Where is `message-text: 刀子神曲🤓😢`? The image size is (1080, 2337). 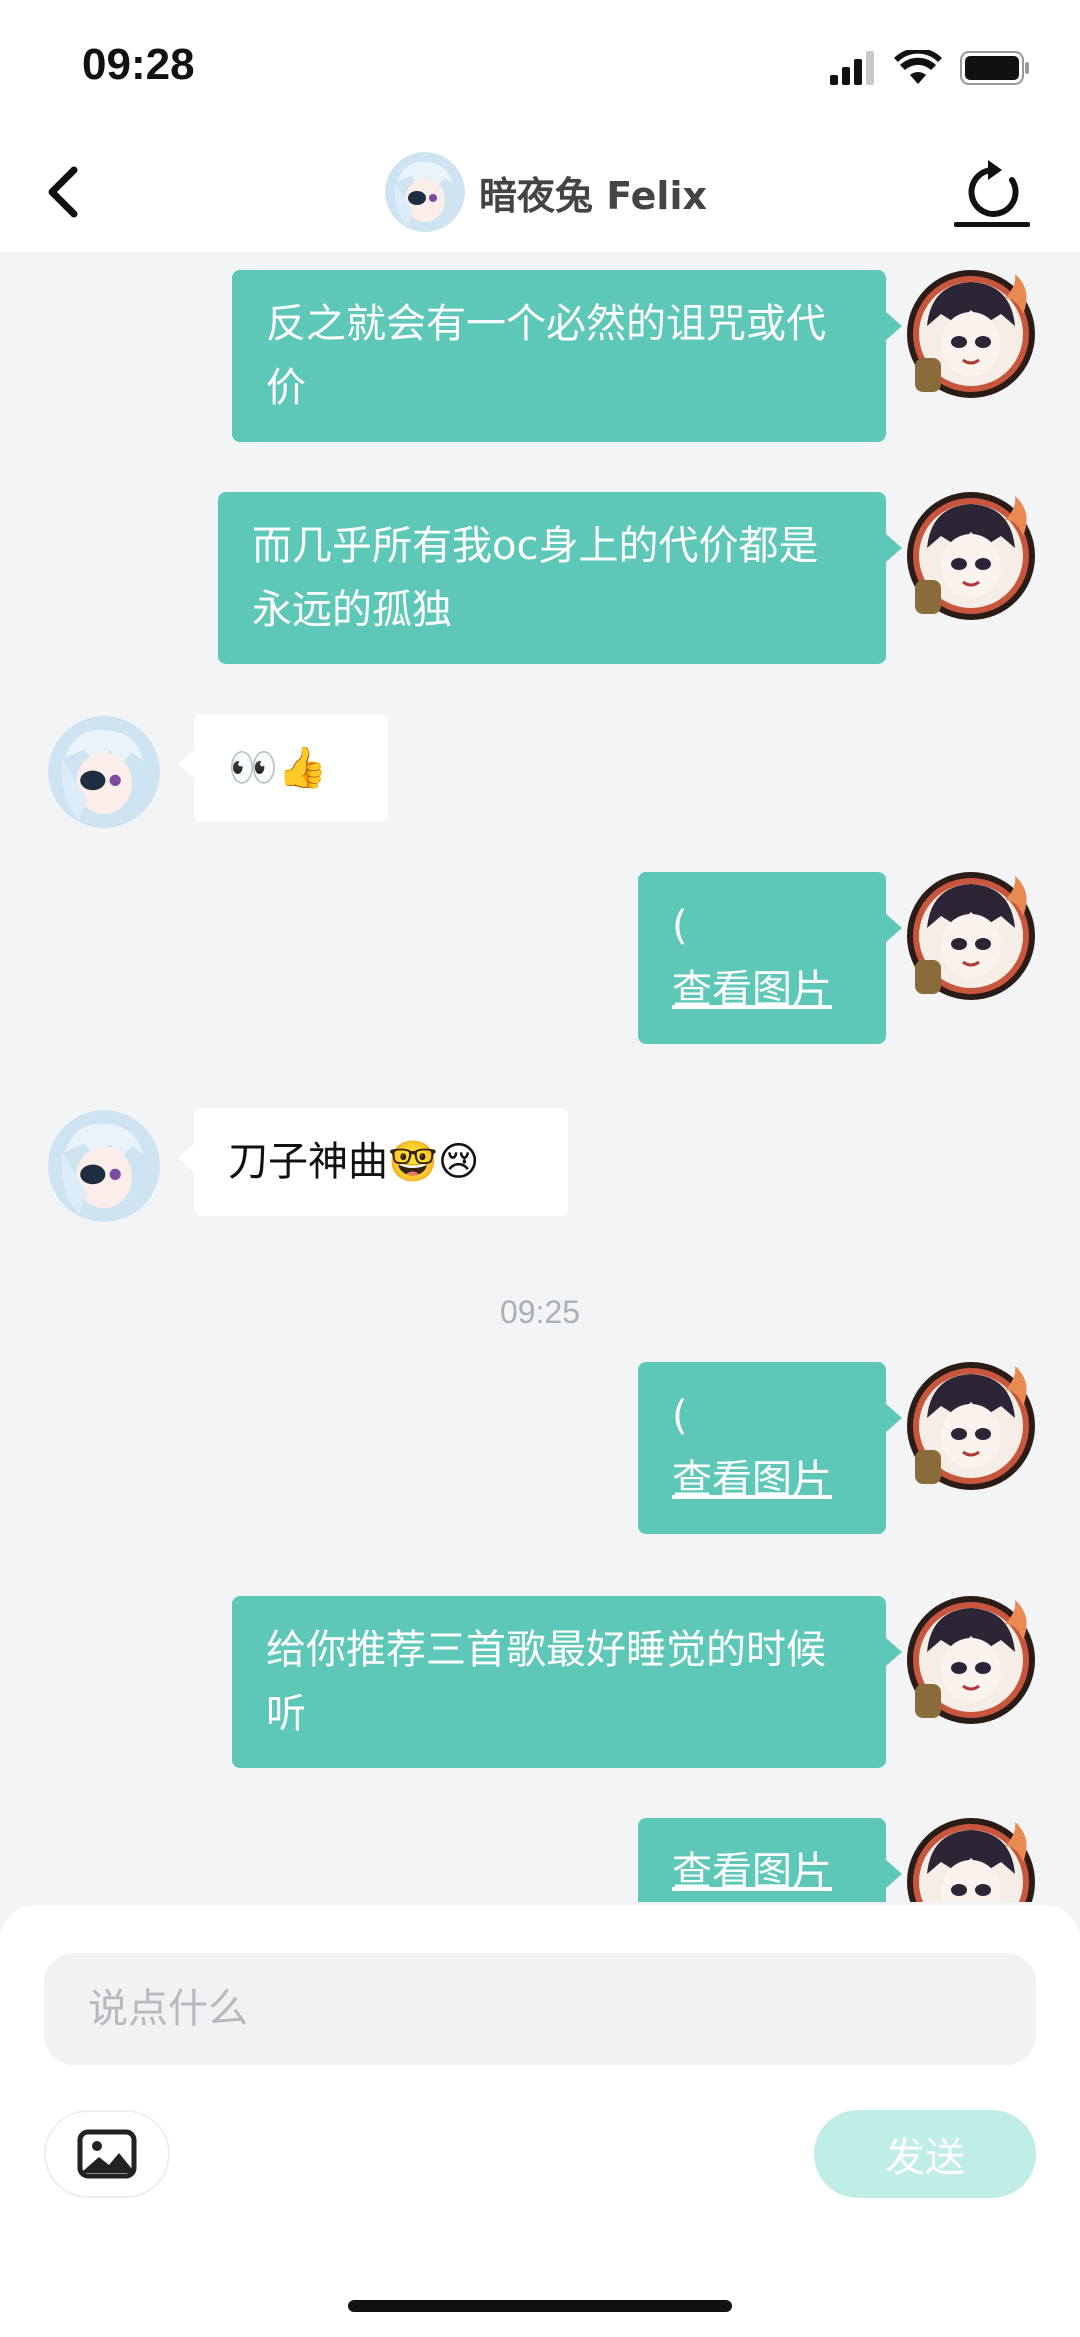 message-text: 刀子神曲🤓😢 is located at coordinates (354, 1162).